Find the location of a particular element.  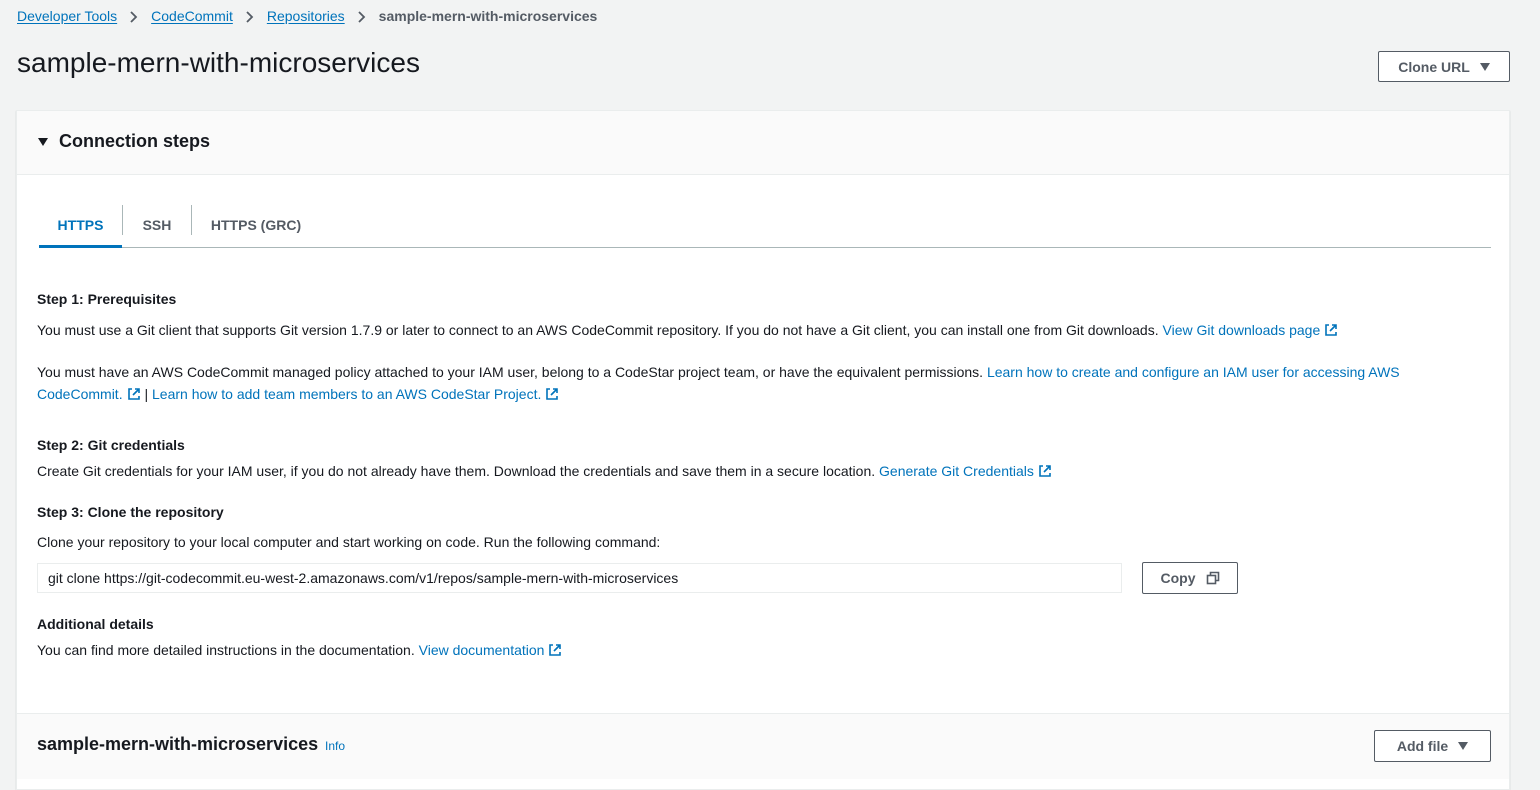

tab-ssh: SSH is located at coordinates (157, 225).